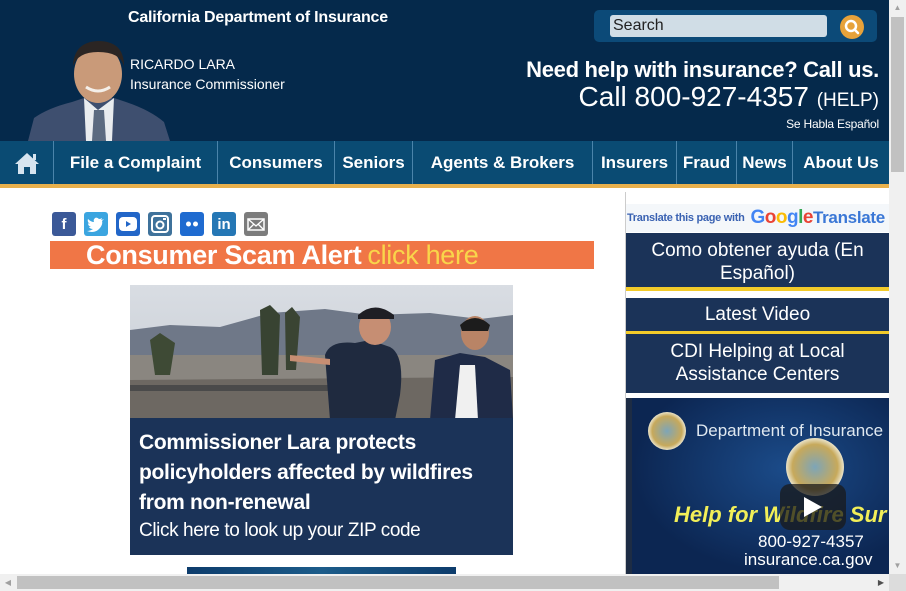 This screenshot has width=906, height=591. I want to click on facebook-icon: f, so click(64, 224).